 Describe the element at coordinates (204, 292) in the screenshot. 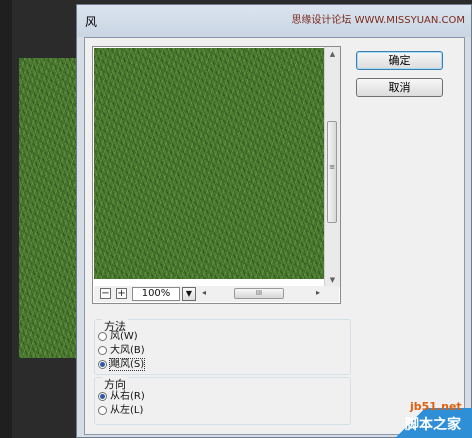

I see `scroll-left-arrow-icon: ◂` at that location.